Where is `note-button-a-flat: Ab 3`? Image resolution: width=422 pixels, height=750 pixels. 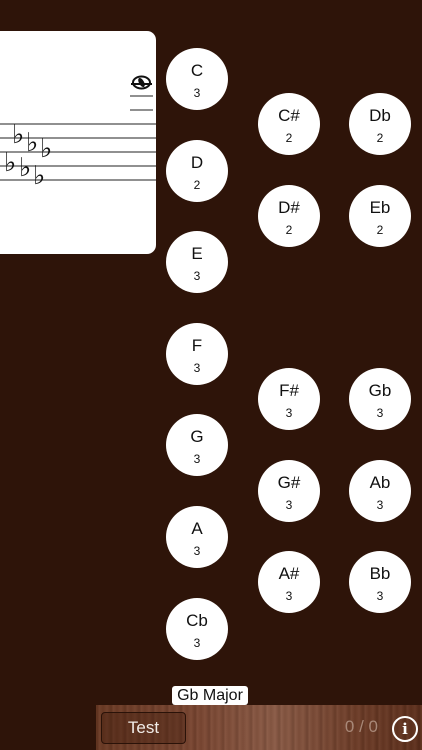
note-button-a-flat: Ab 3 is located at coordinates (380, 491).